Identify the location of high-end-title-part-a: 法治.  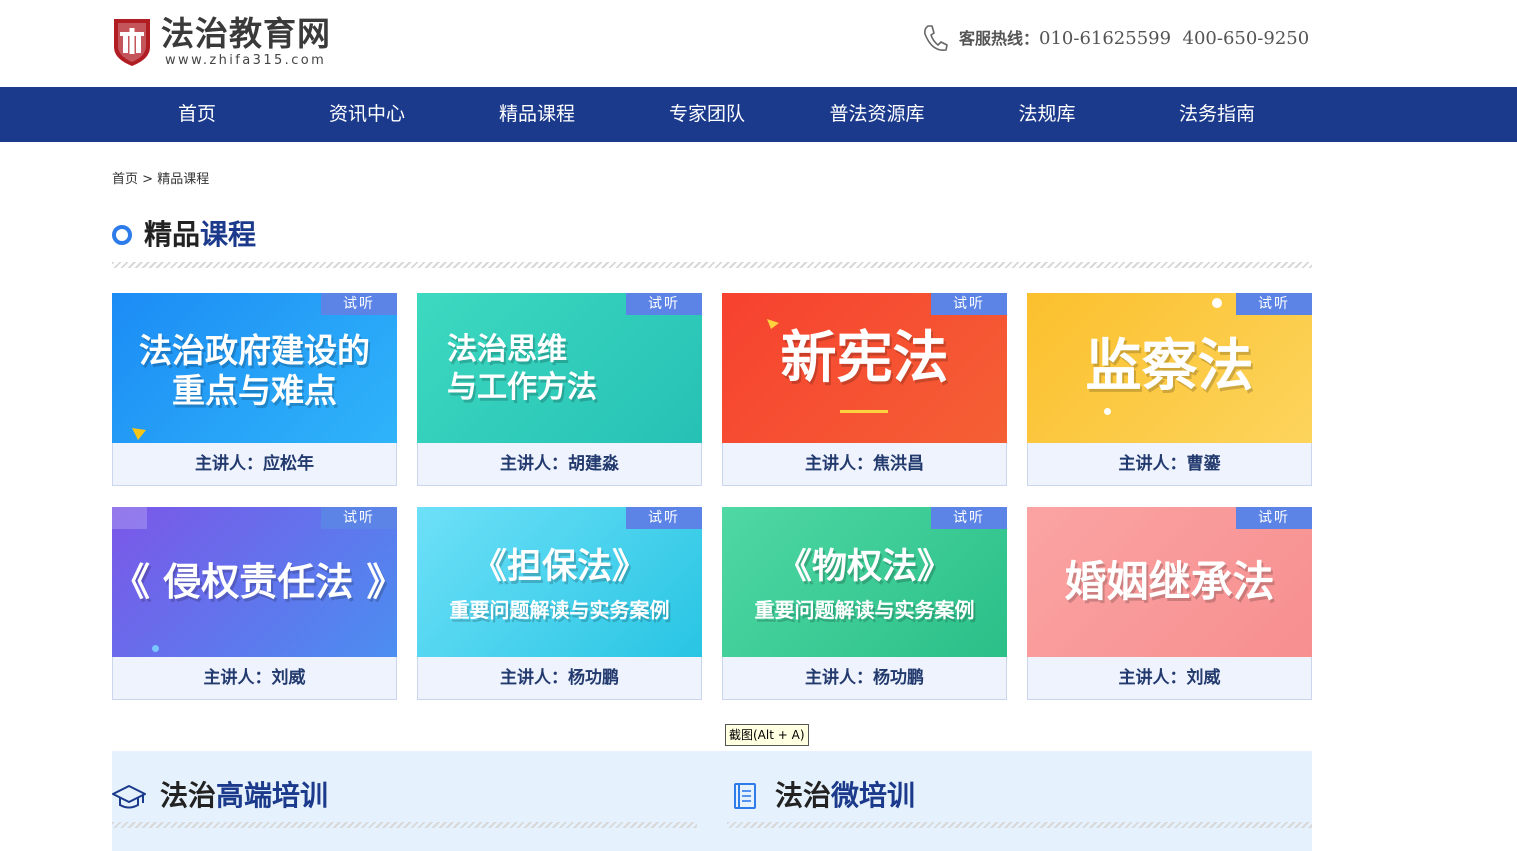
(188, 795).